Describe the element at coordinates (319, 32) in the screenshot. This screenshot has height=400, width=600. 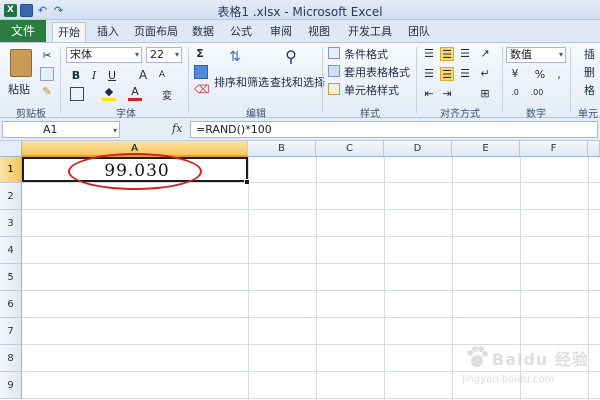
I see `tab-view: 视图` at that location.